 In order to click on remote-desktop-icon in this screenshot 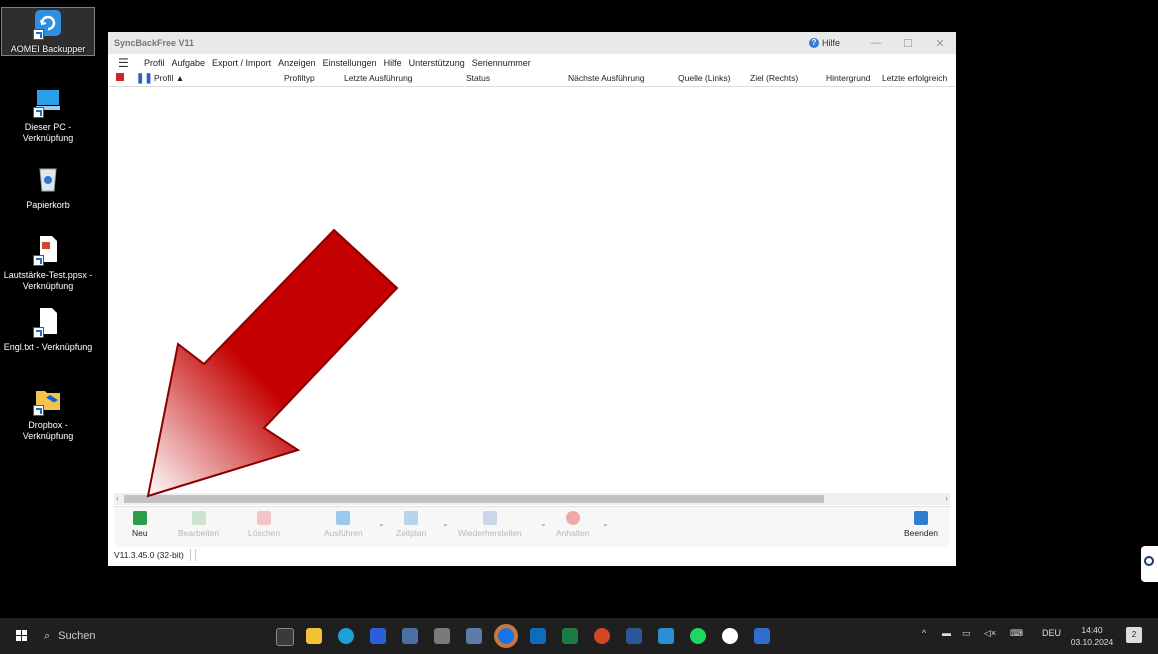, I will do `click(666, 636)`.